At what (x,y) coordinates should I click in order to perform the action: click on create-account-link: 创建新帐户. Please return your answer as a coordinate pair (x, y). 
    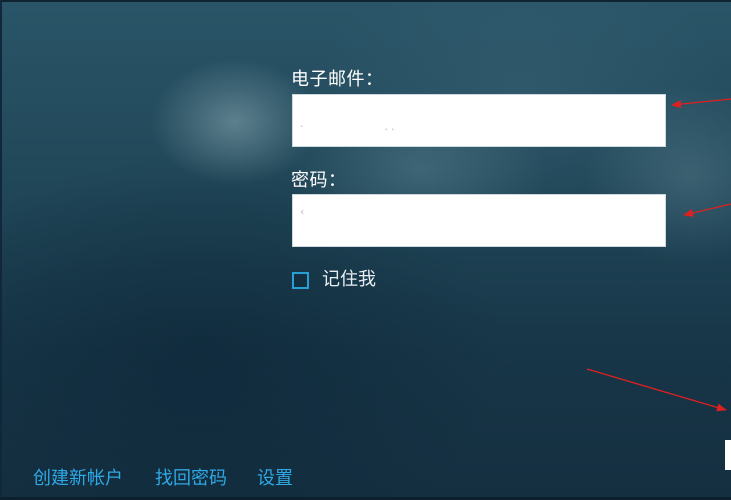
    Looking at the image, I should click on (78, 479).